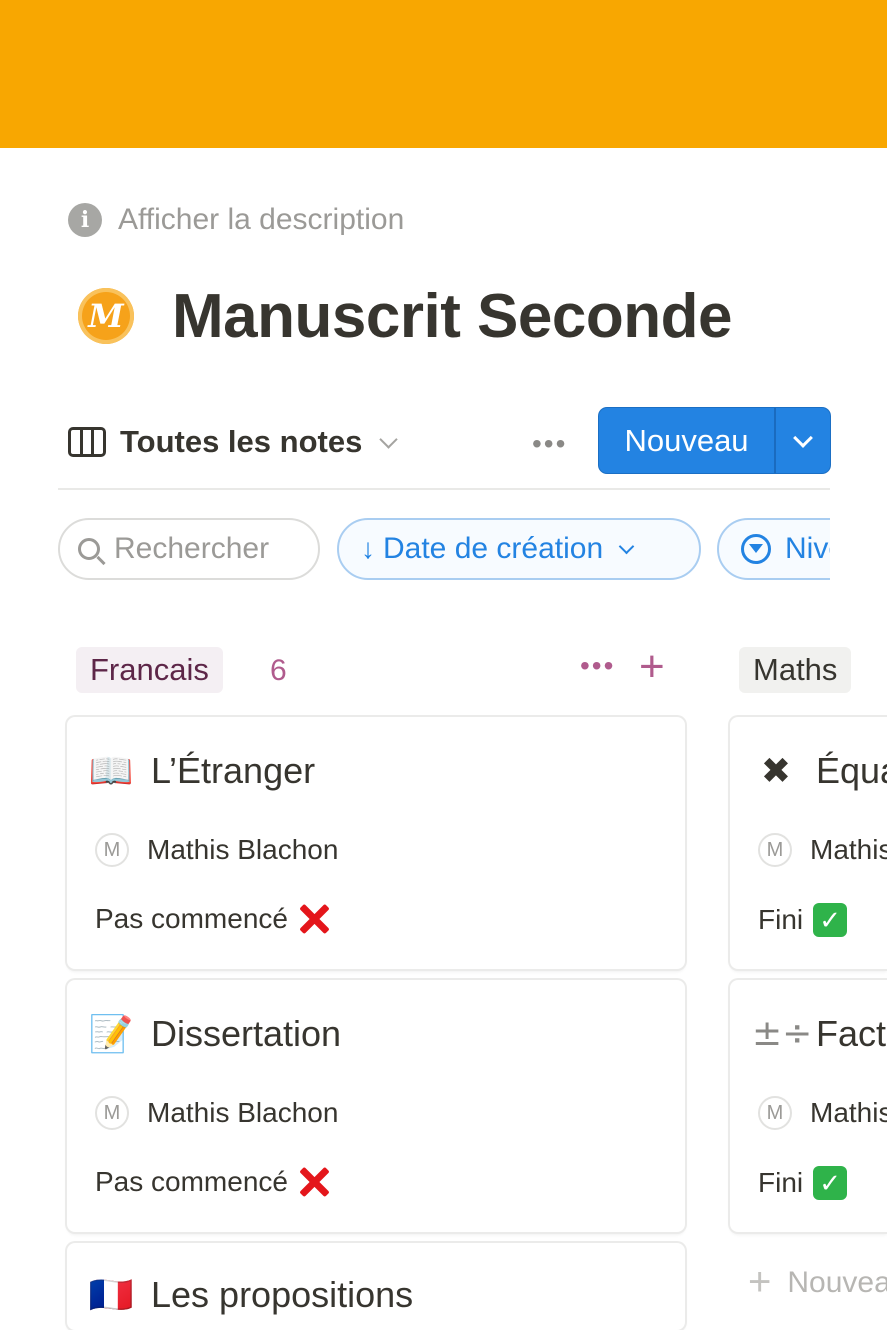  I want to click on view-toolbar: Toutes les notes ••• Nouveau, so click(444, 449).